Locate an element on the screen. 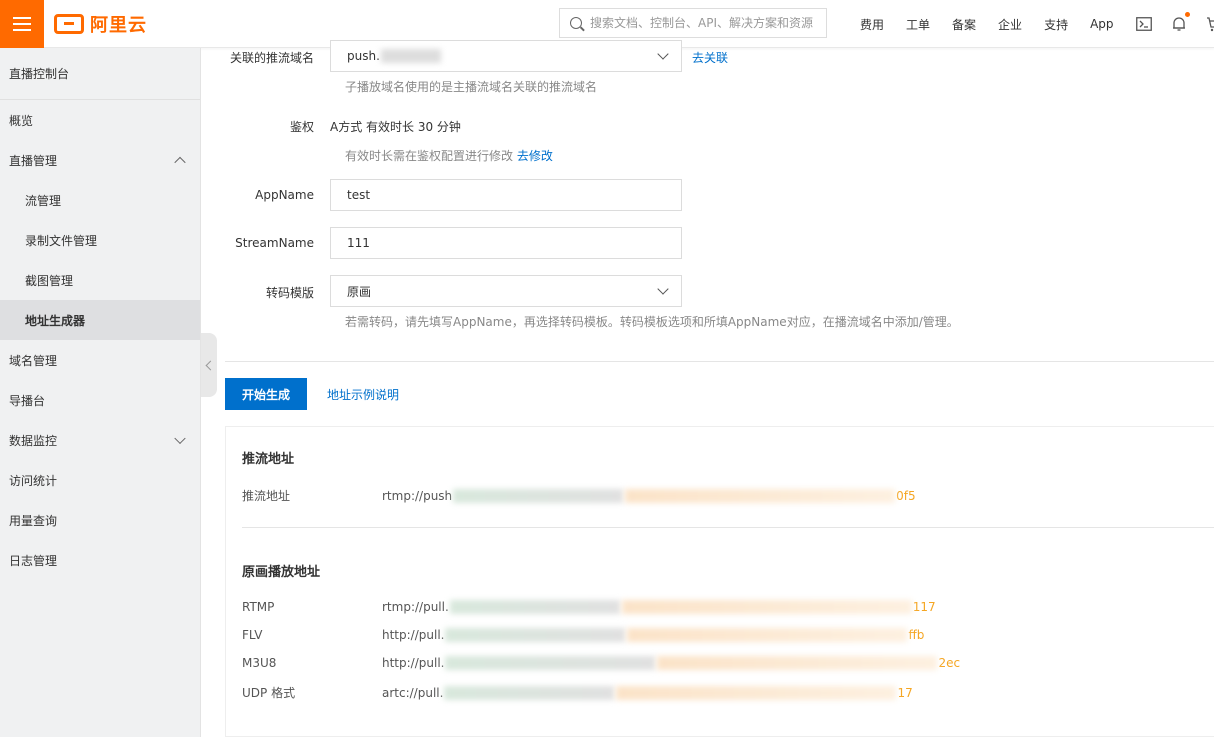 This screenshot has height=737, width=1214. nav-ticket: 工单 is located at coordinates (918, 24).